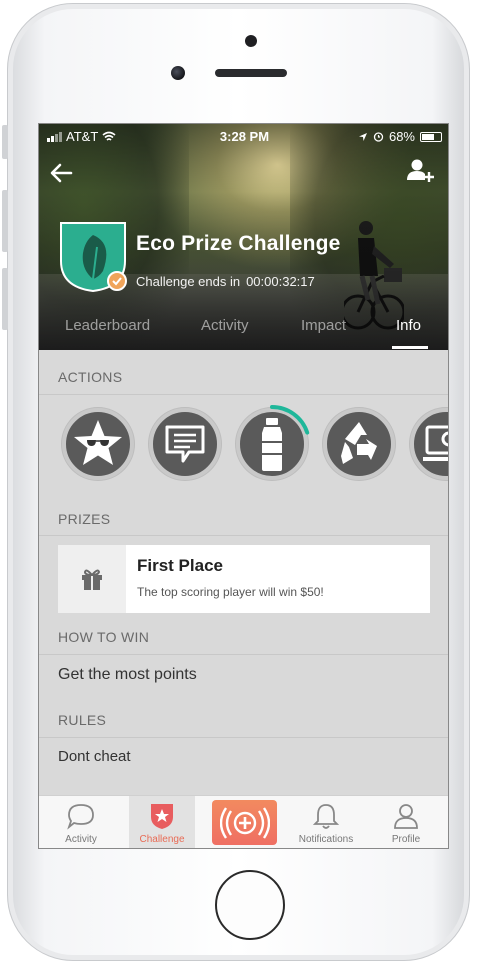 The width and height of the screenshot is (477, 966). What do you see at coordinates (323, 325) in the screenshot?
I see `tab-impact: Impact` at bounding box center [323, 325].